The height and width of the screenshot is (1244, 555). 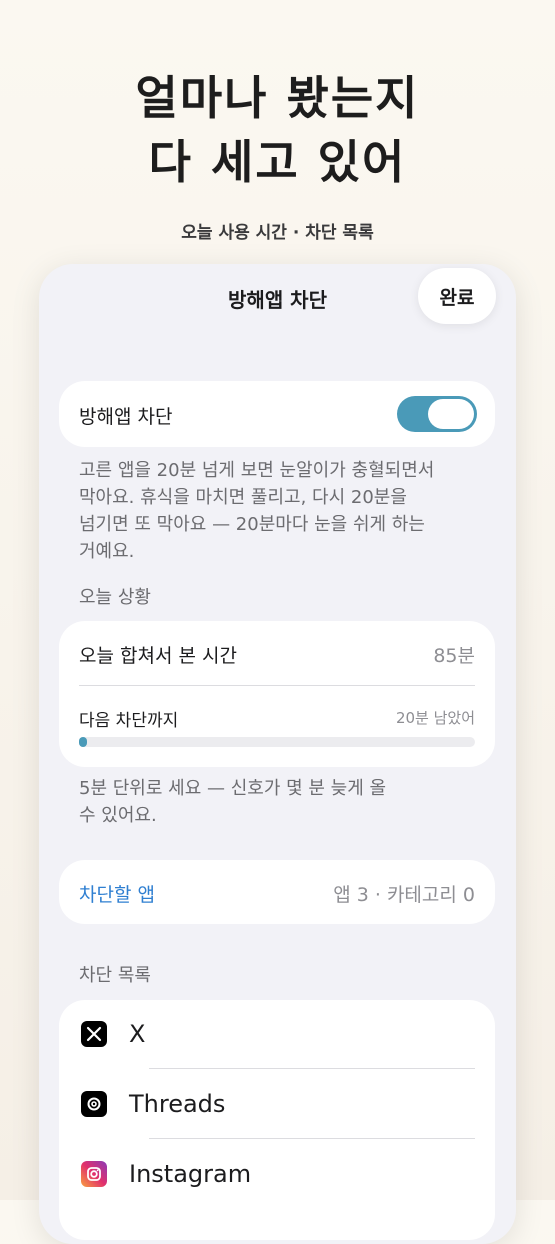 I want to click on toggle-knob, so click(x=451, y=414).